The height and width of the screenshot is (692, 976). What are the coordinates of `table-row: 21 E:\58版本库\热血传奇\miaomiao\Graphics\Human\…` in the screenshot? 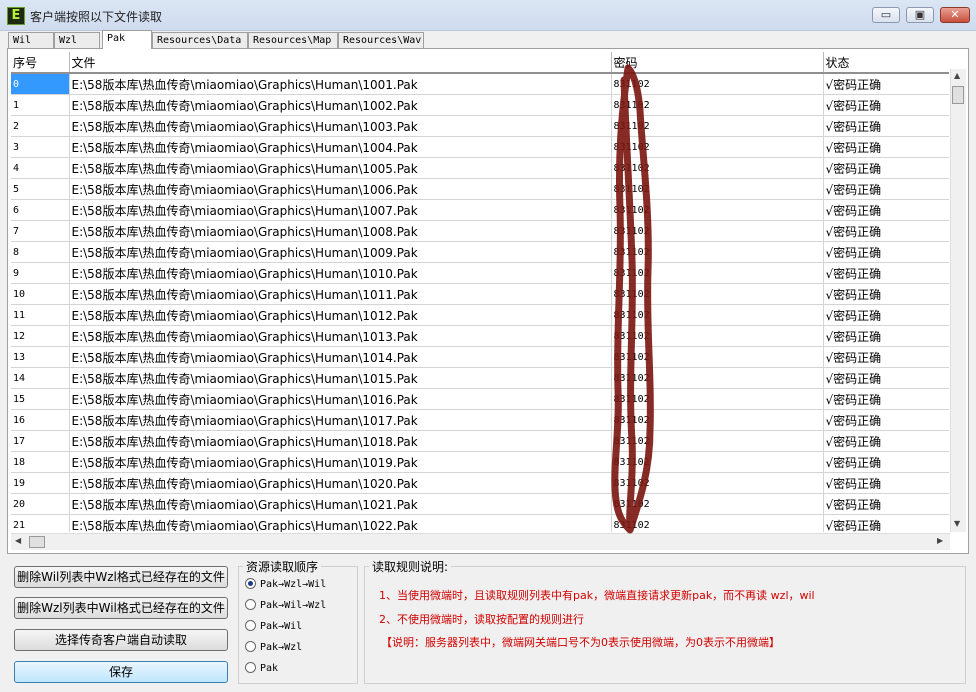 It's located at (480, 523).